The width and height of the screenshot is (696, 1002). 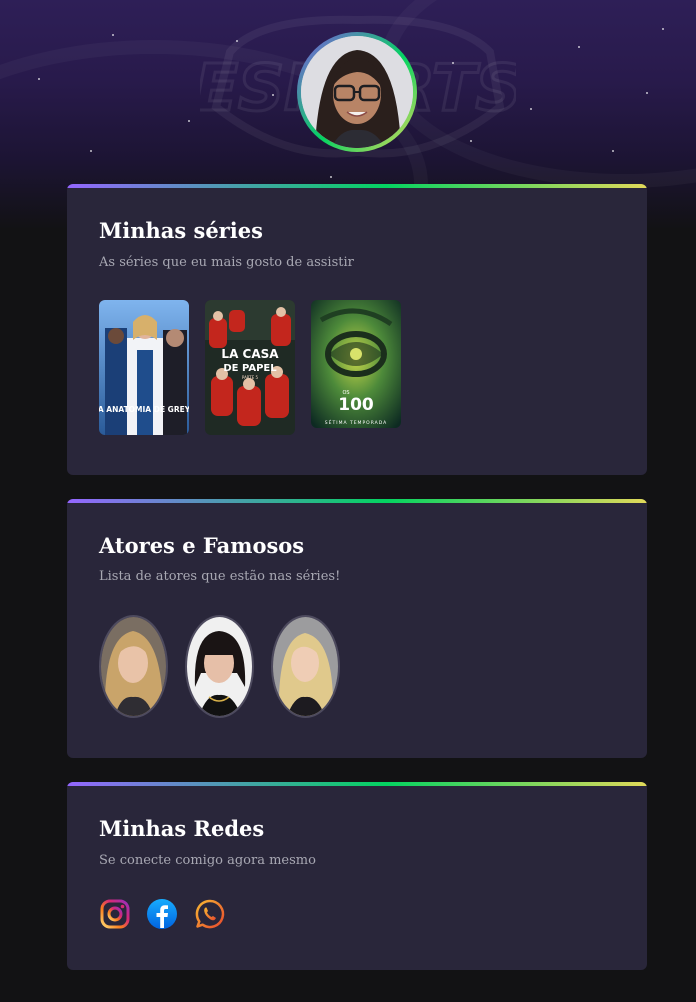 I want to click on poster-image: A ANATOMIA DE GREY, so click(x=144, y=367).